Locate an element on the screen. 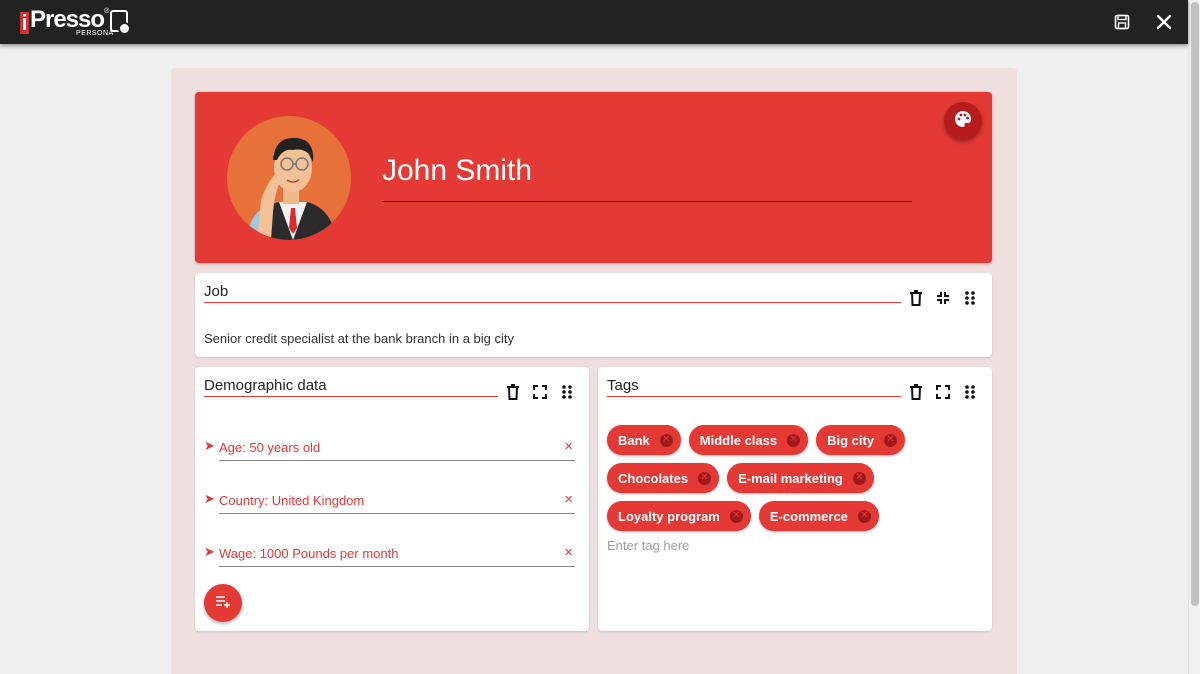 This screenshot has height=674, width=1200. vertical-scrollbar is located at coordinates (1194, 337).